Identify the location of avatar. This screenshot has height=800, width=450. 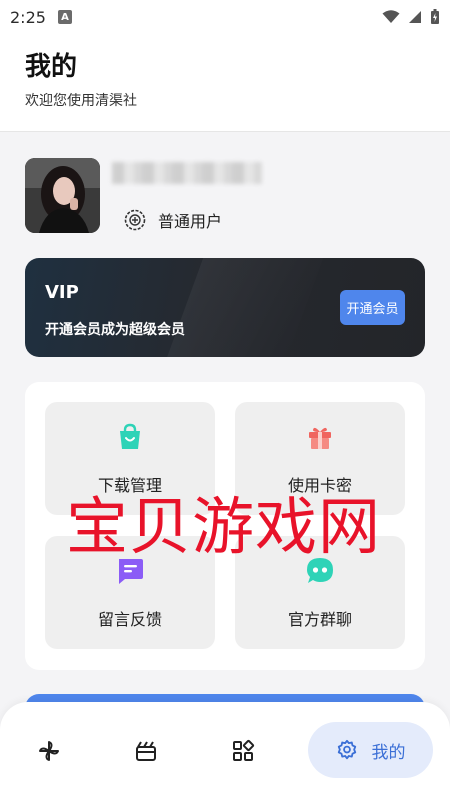
(62, 195).